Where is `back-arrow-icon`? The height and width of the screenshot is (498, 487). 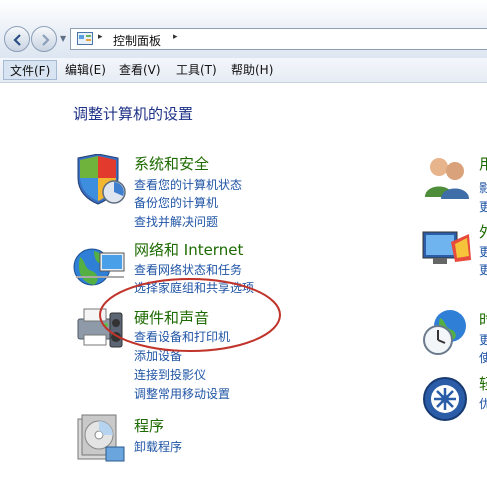 back-arrow-icon is located at coordinates (17, 40).